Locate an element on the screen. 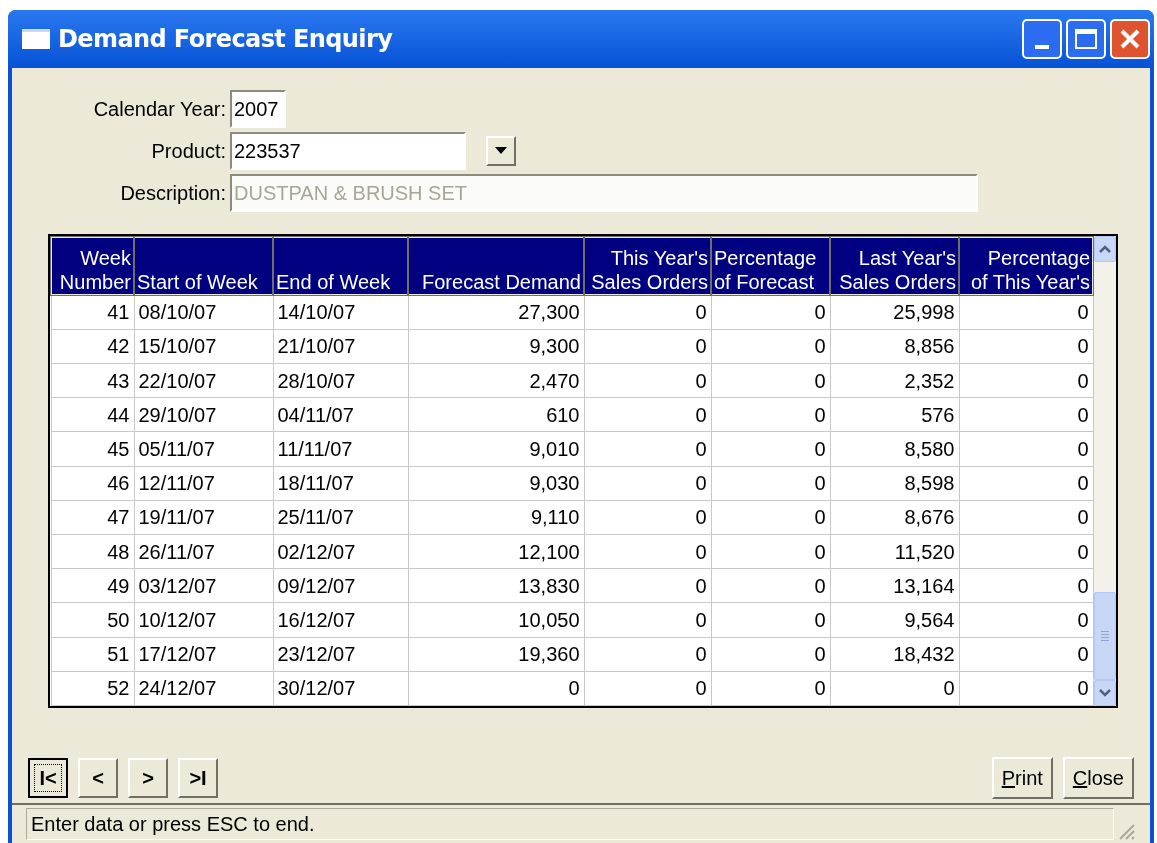  table-cell: 05/11/07 is located at coordinates (203, 448).